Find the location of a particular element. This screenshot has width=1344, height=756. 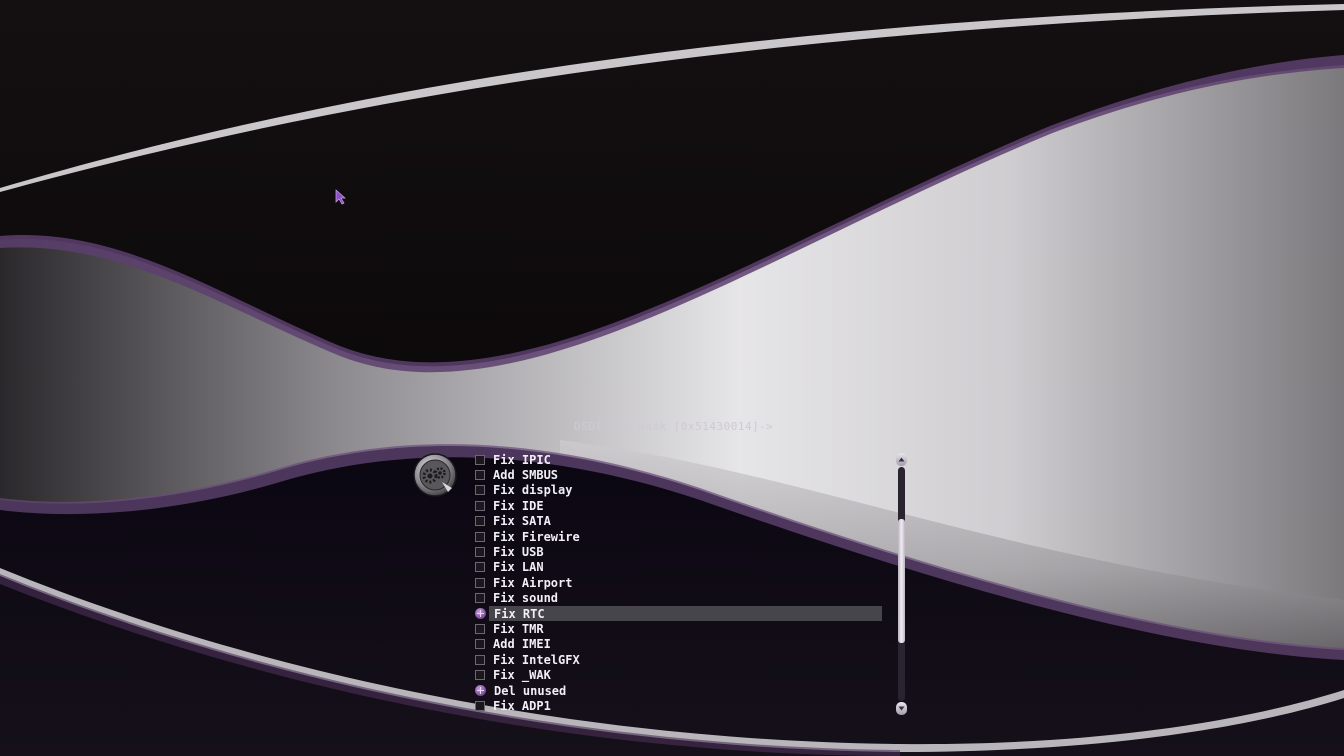

chevron-up-icon is located at coordinates (901, 459).